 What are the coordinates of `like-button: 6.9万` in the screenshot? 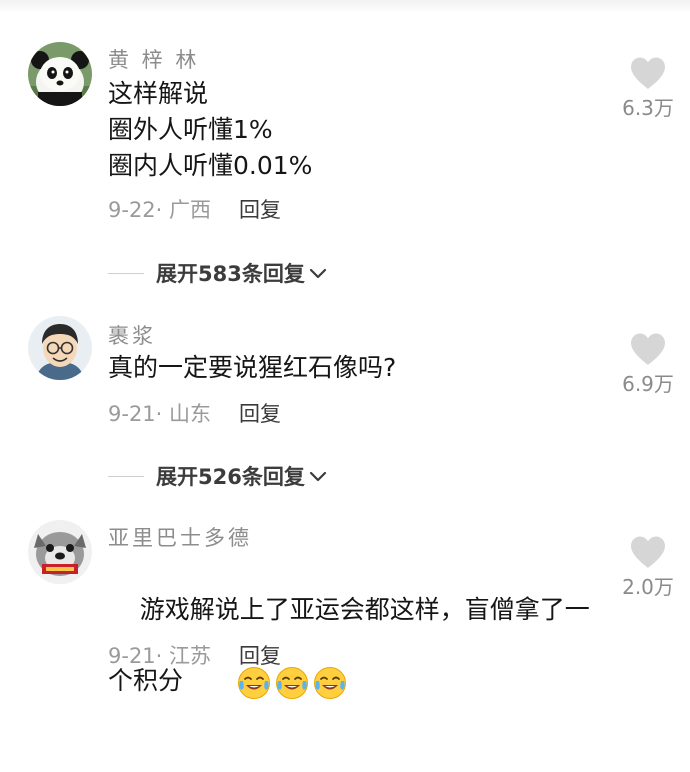 It's located at (648, 364).